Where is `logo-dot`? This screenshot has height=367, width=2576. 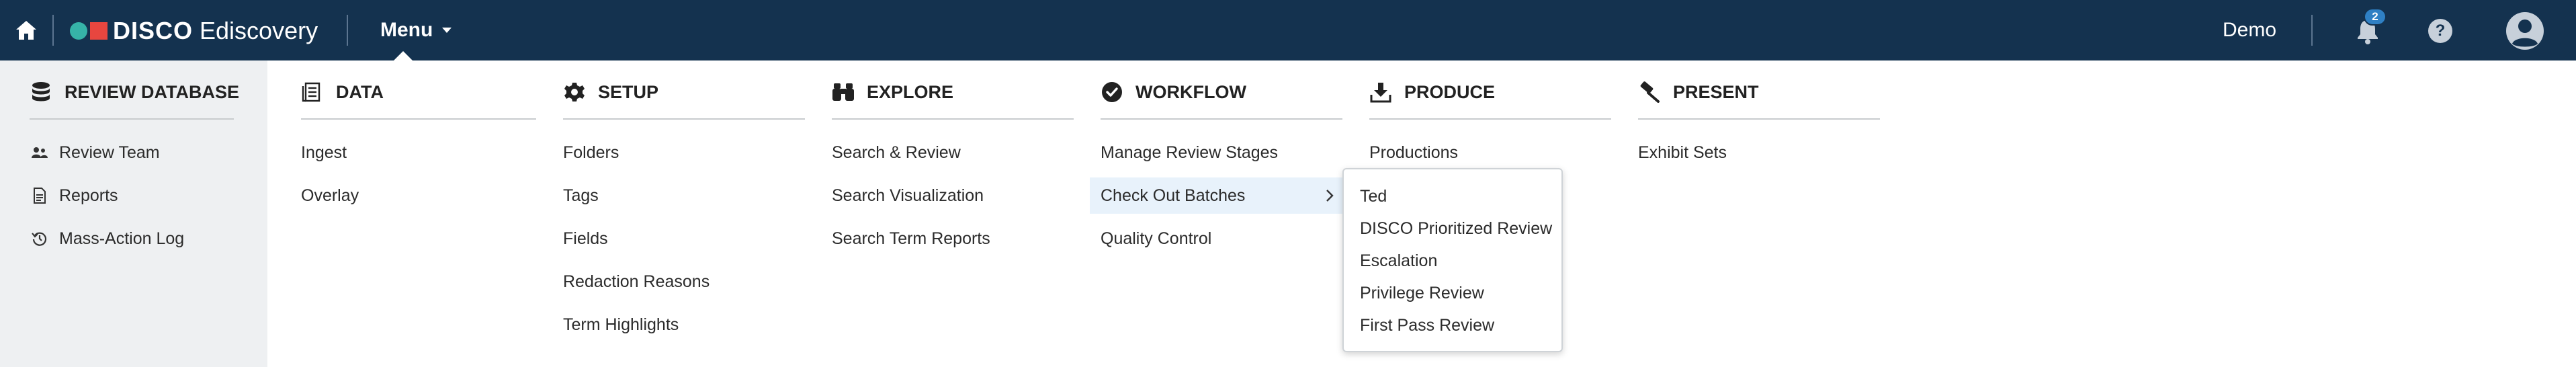
logo-dot is located at coordinates (78, 31).